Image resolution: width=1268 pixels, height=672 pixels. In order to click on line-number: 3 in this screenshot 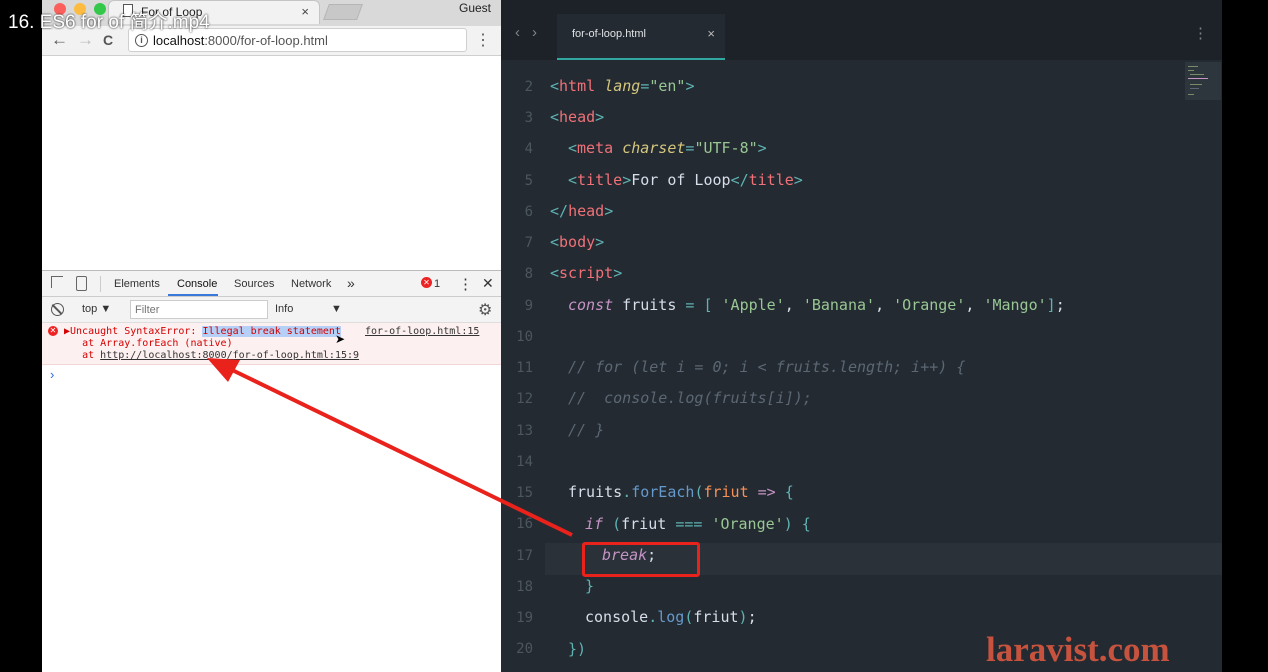, I will do `click(528, 118)`.